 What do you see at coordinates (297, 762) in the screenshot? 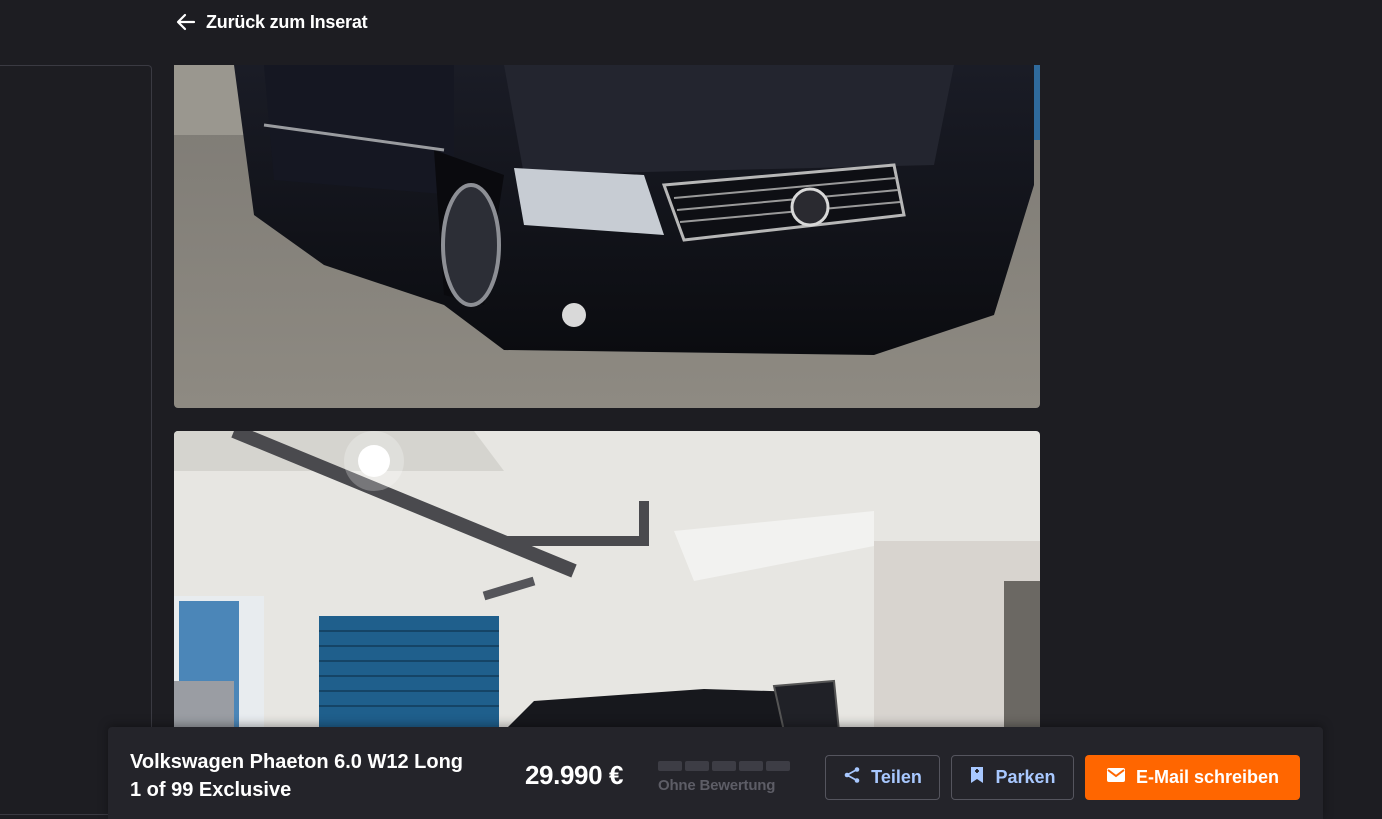
I see `listing-title-line1: Volkswagen Phaeton 6.0 W12 Long` at bounding box center [297, 762].